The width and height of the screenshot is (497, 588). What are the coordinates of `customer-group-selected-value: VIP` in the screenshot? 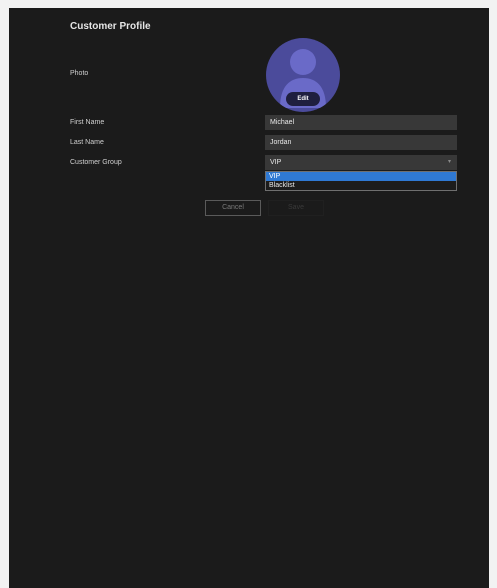 It's located at (276, 162).